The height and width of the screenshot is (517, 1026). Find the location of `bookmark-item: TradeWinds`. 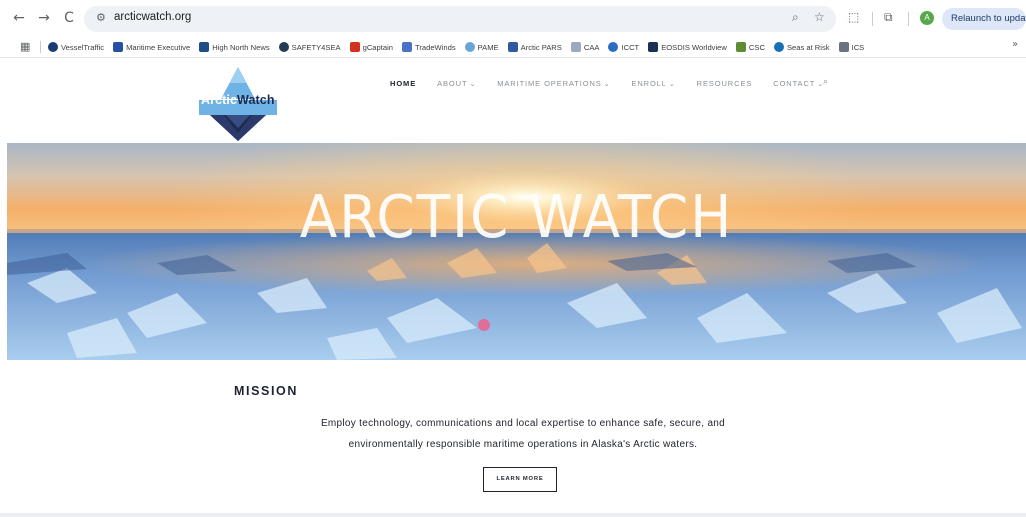

bookmark-item: TradeWinds is located at coordinates (429, 47).